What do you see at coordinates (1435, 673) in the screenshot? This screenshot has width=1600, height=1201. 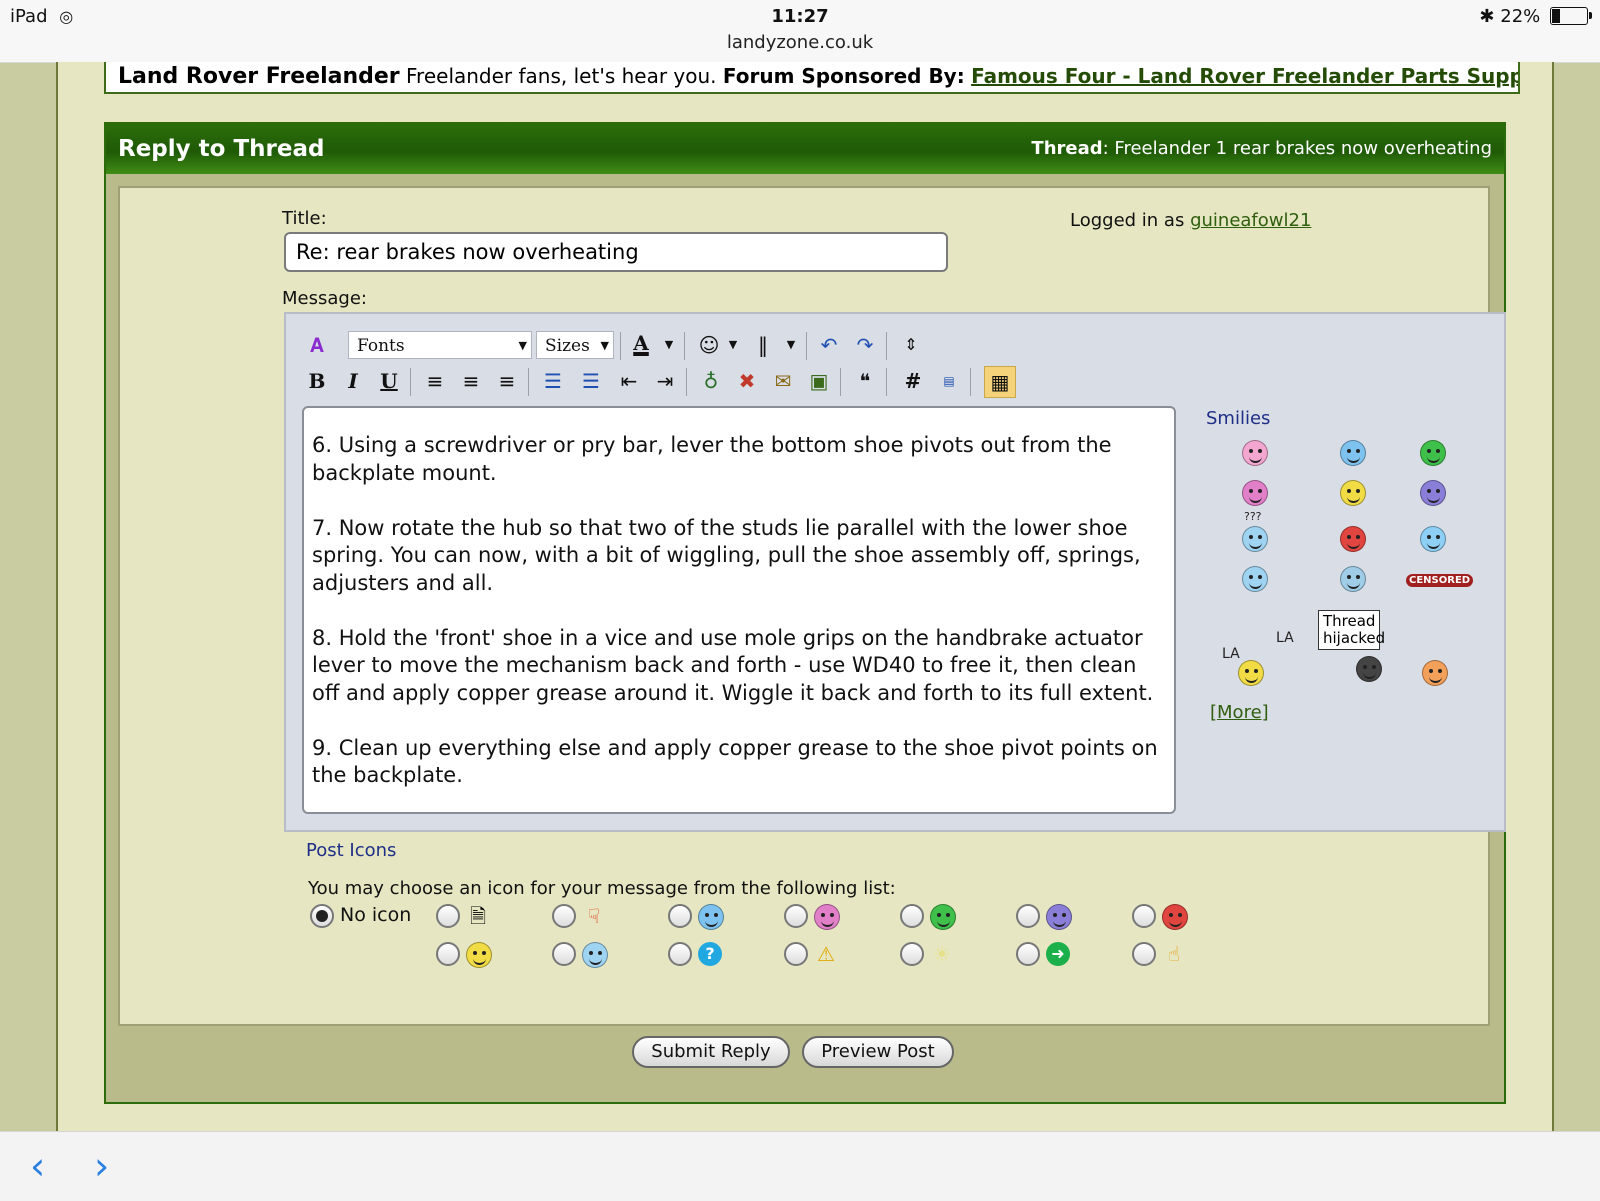 I see `smiley-wave-icon` at bounding box center [1435, 673].